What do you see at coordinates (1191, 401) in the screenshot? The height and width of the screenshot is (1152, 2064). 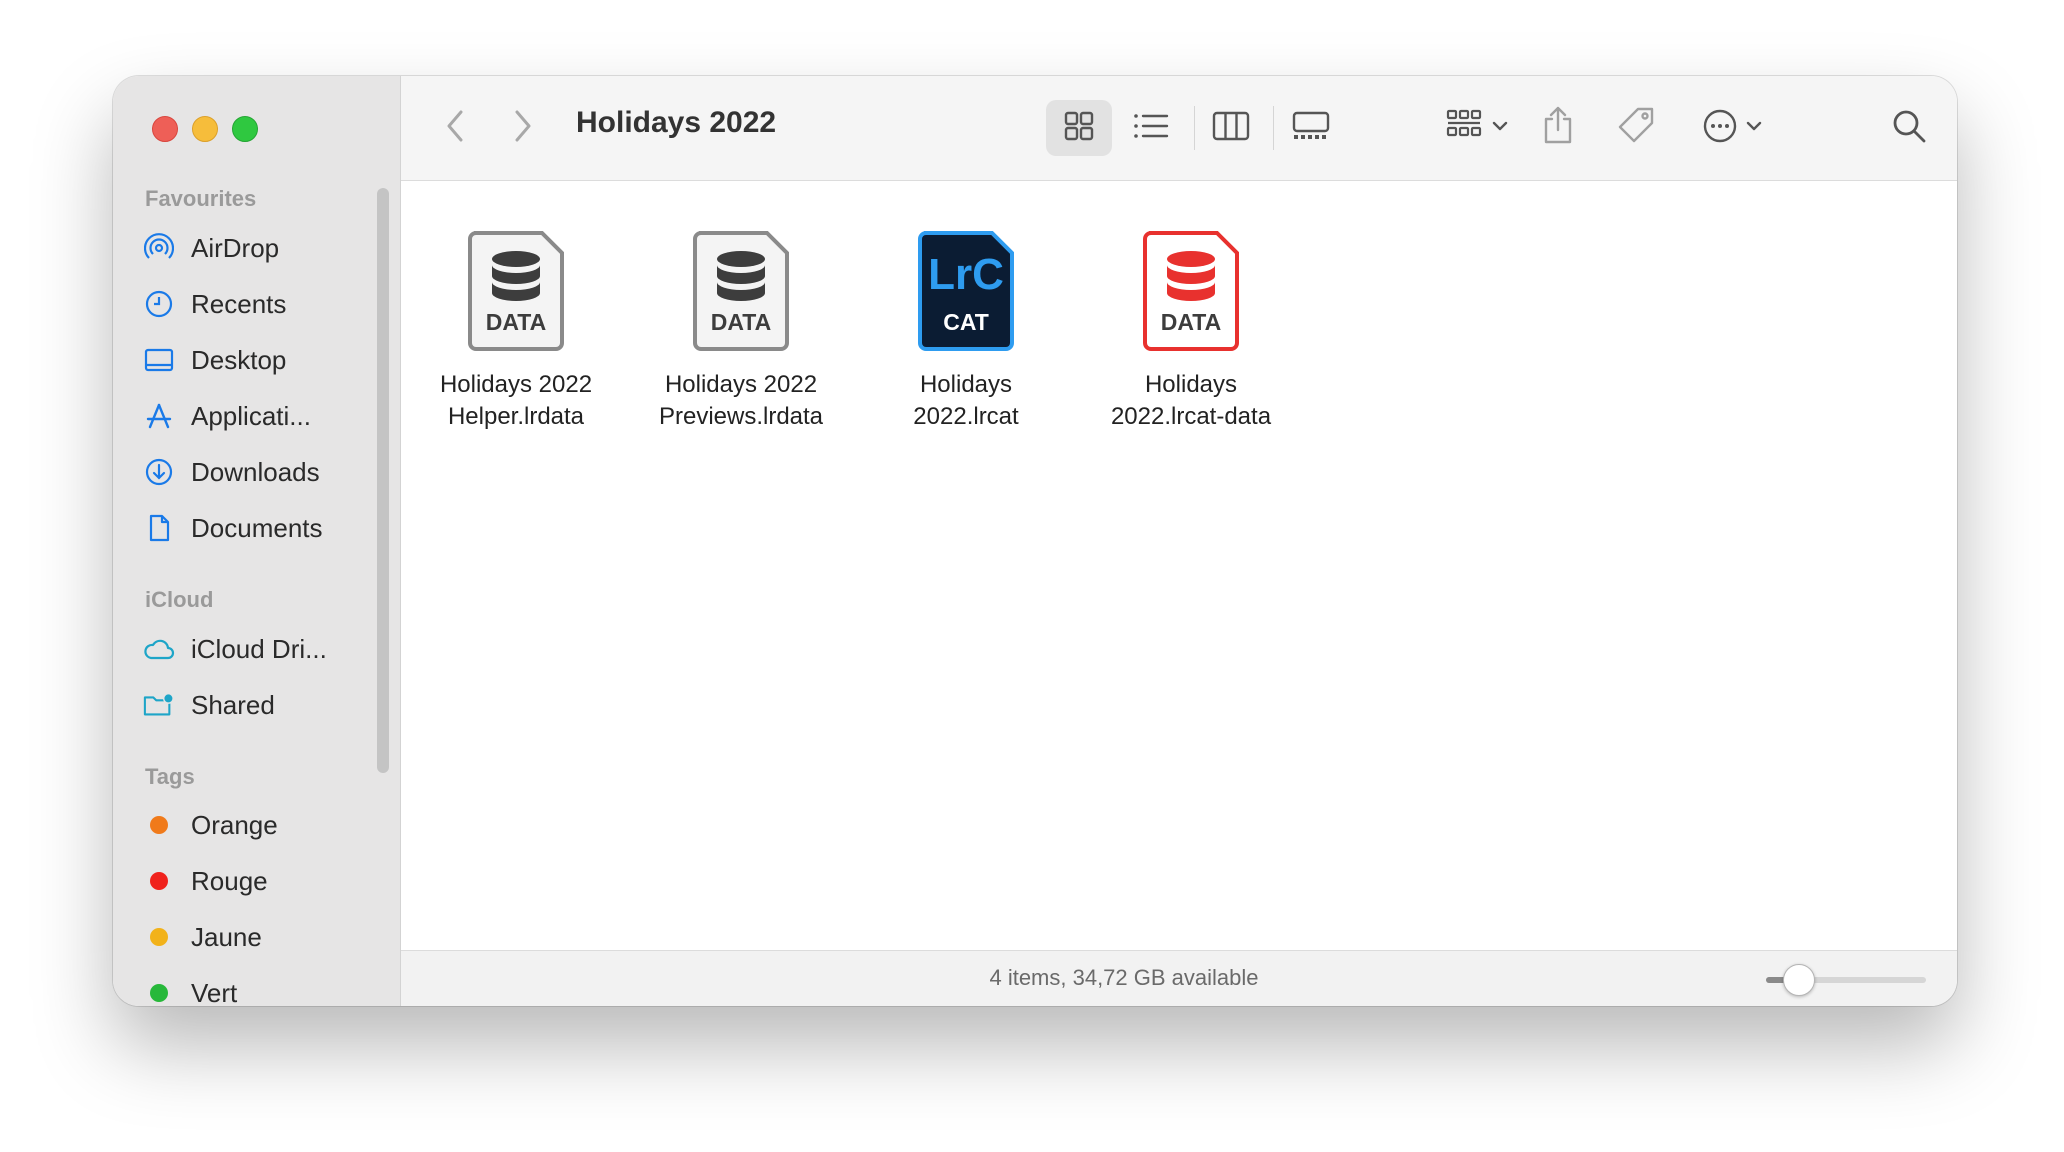 I see `file-name: Holidays 2022.lrcat-data` at bounding box center [1191, 401].